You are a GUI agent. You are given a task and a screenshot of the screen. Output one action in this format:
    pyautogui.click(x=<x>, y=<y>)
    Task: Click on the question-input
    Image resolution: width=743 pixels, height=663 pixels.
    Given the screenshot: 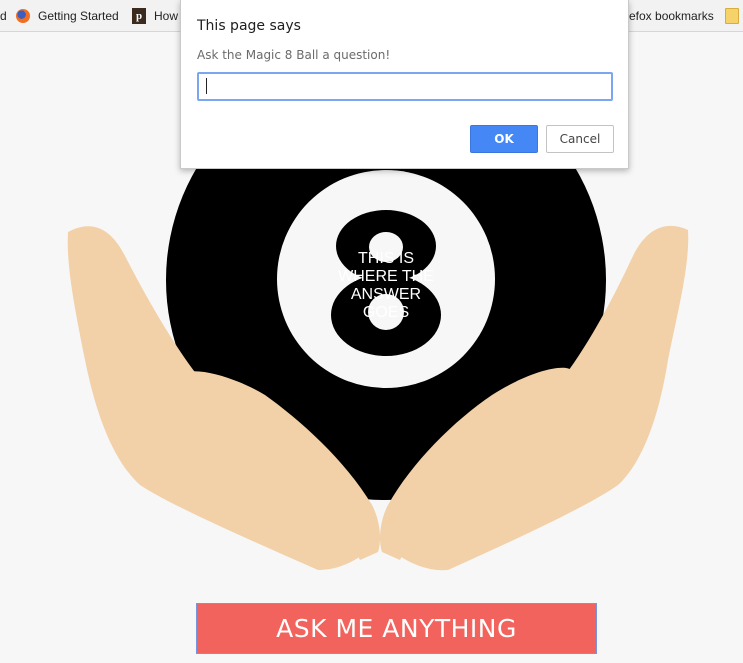 What is the action you would take?
    pyautogui.click(x=405, y=86)
    